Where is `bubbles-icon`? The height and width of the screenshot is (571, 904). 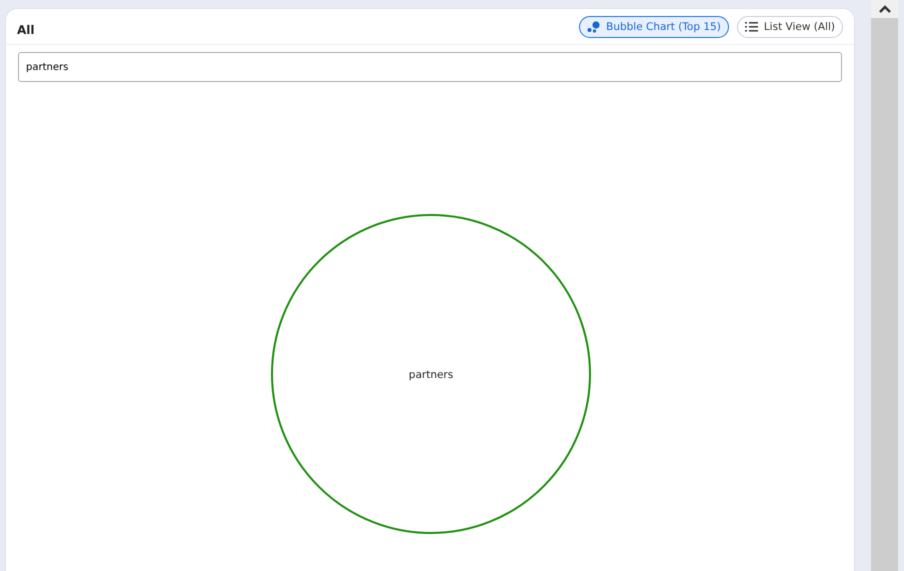 bubbles-icon is located at coordinates (593, 26).